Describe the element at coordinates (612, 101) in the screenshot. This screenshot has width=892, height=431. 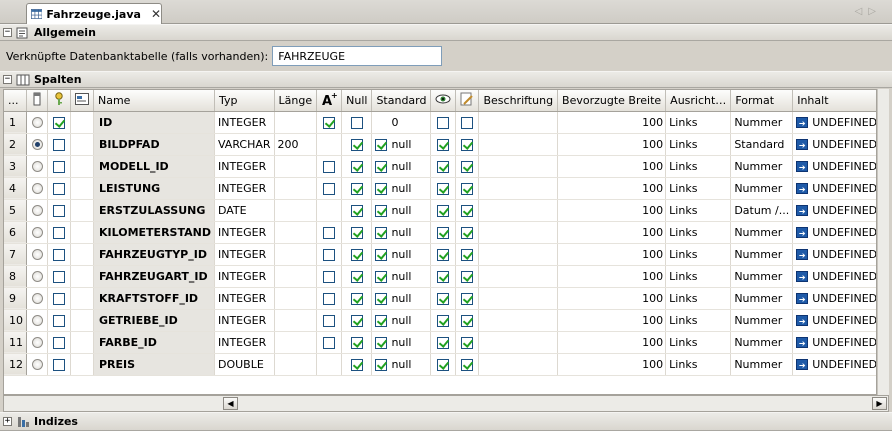
I see `header-pref-width: Bevorzugte Breite` at that location.